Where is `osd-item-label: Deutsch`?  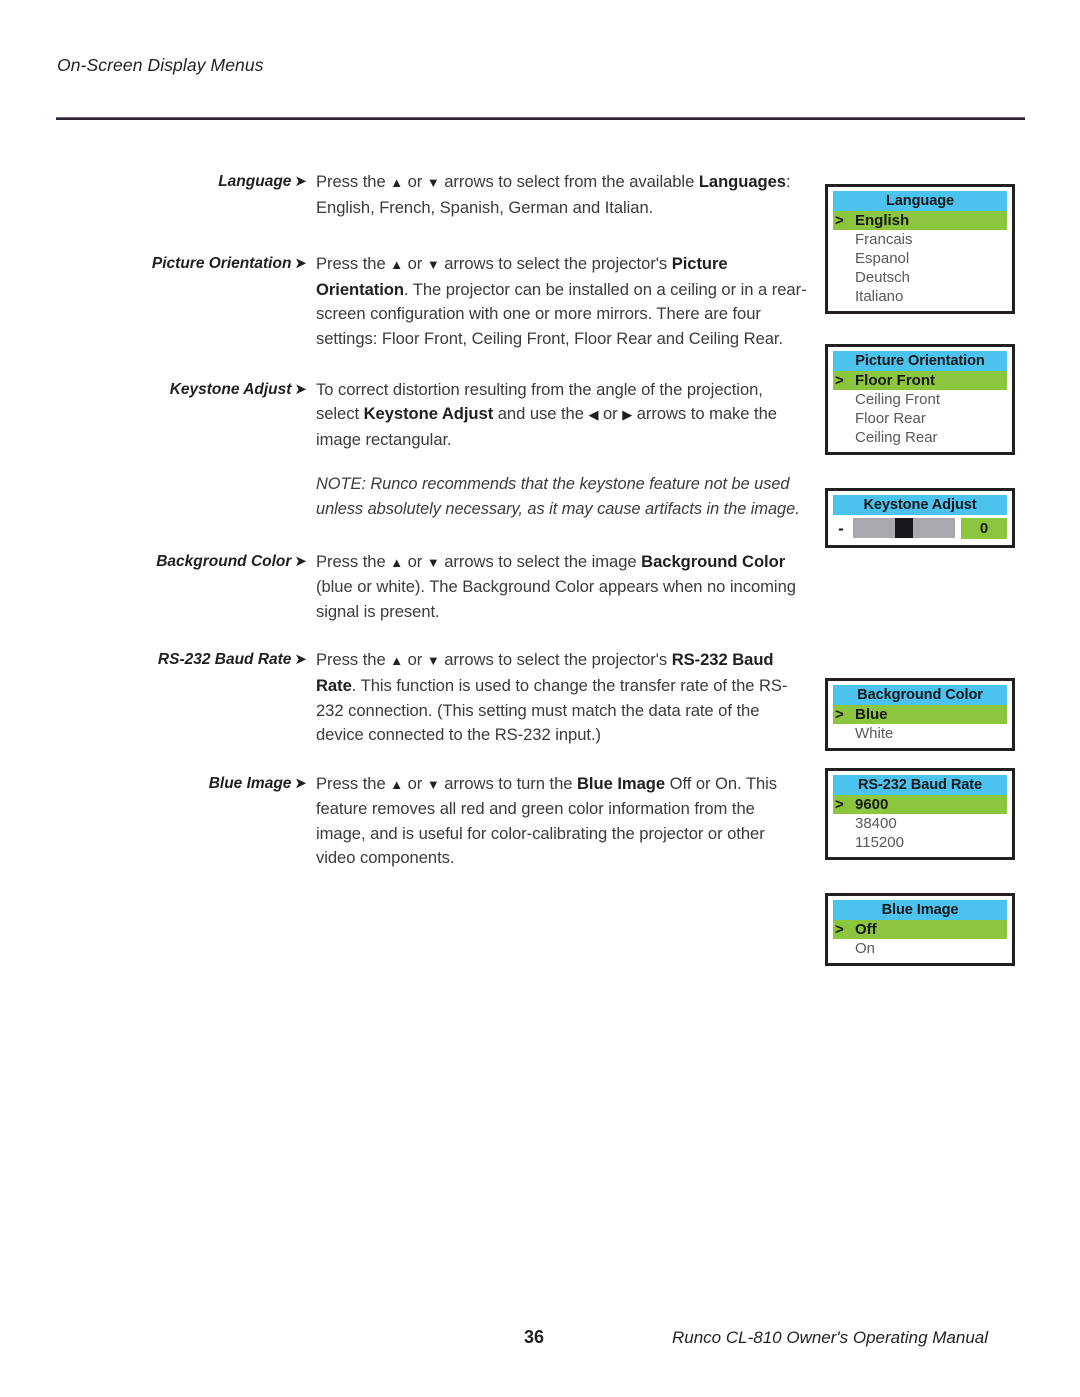
osd-item-label: Deutsch is located at coordinates (883, 277).